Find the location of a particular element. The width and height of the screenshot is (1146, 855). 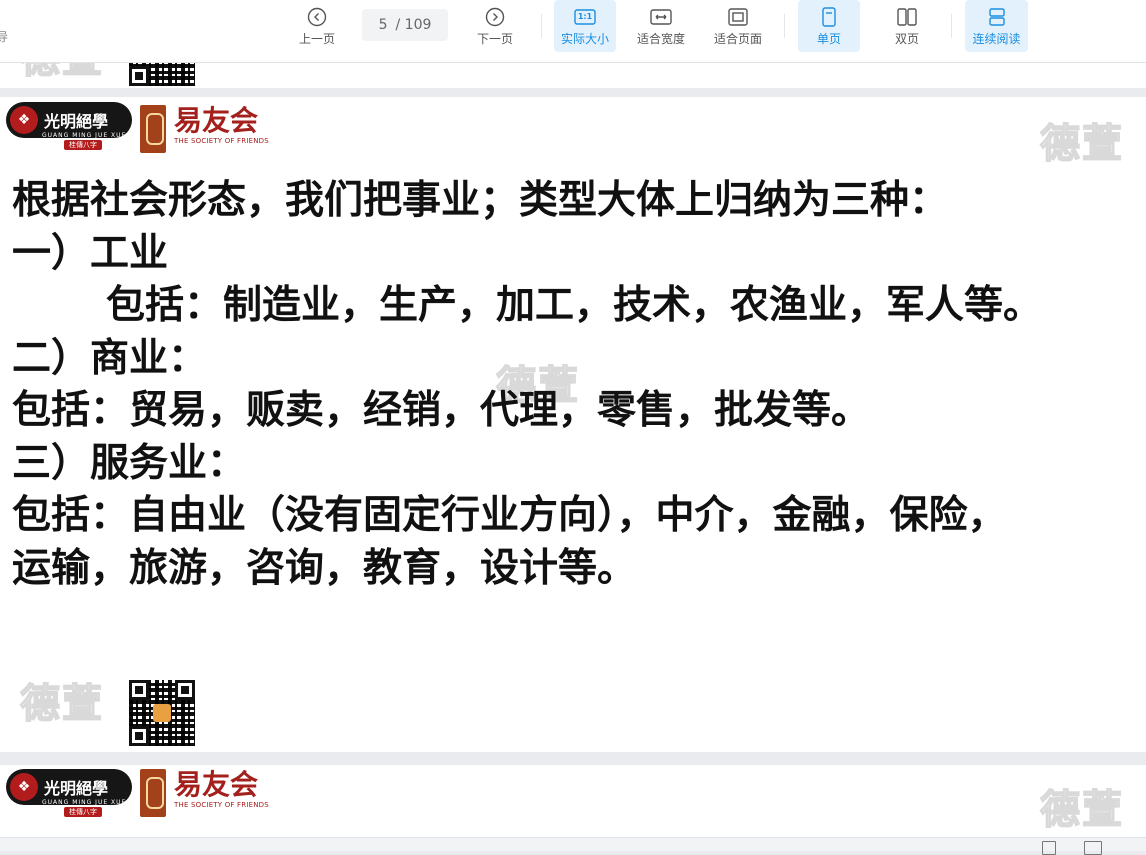

two-page-view-icon is located at coordinates (1093, 848).